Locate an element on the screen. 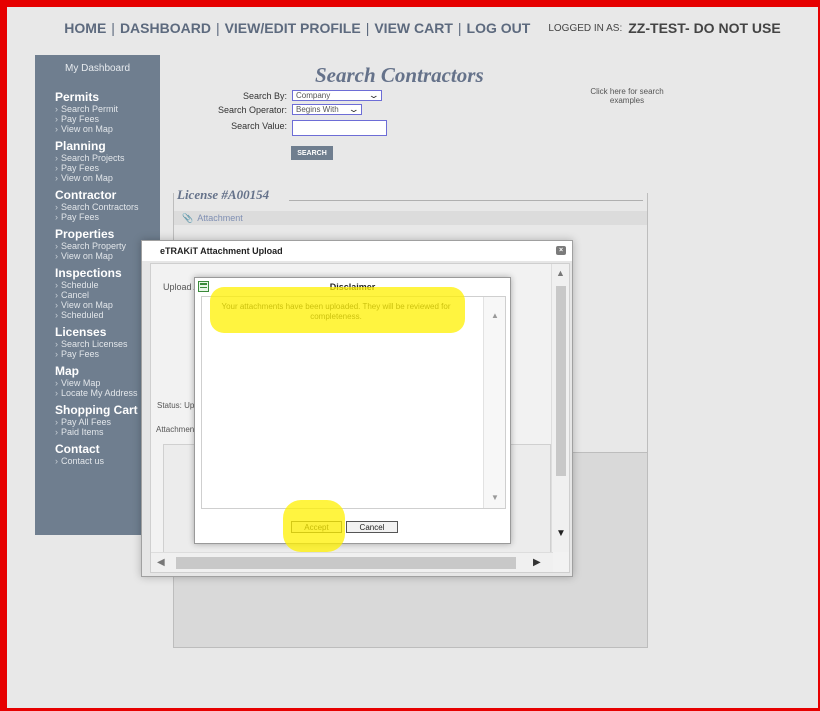 The height and width of the screenshot is (711, 820). sidebar-item-search-permit: Search Permit is located at coordinates (107, 109).